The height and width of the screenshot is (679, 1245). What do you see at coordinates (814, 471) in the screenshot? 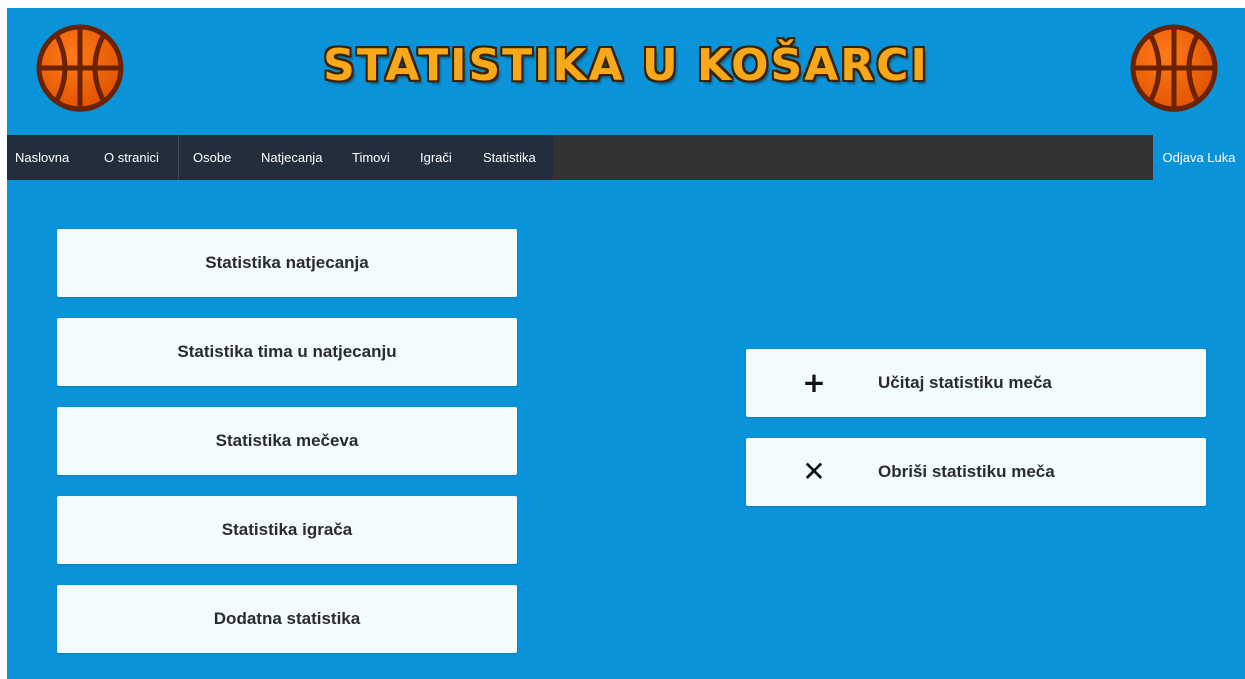
I see `close-icon: ✕` at bounding box center [814, 471].